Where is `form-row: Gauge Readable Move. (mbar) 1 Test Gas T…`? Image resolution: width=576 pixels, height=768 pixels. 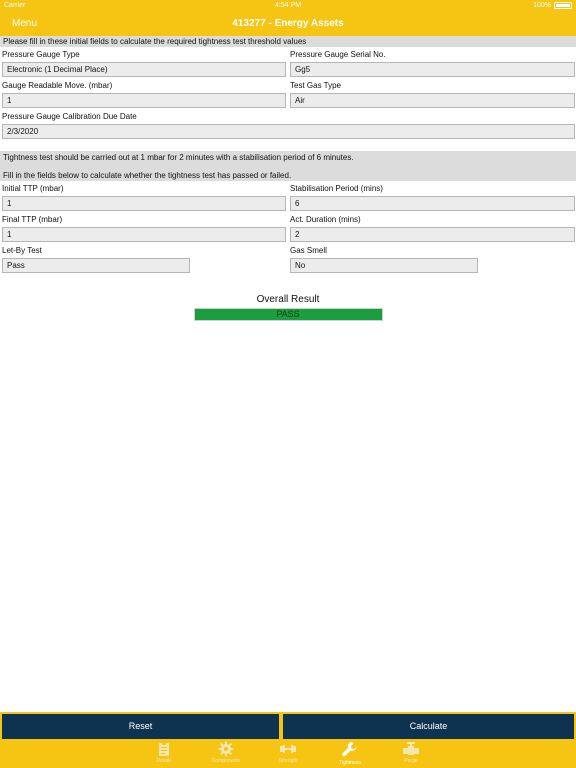
form-row: Gauge Readable Move. (mbar) 1 Test Gas T… is located at coordinates (288, 93).